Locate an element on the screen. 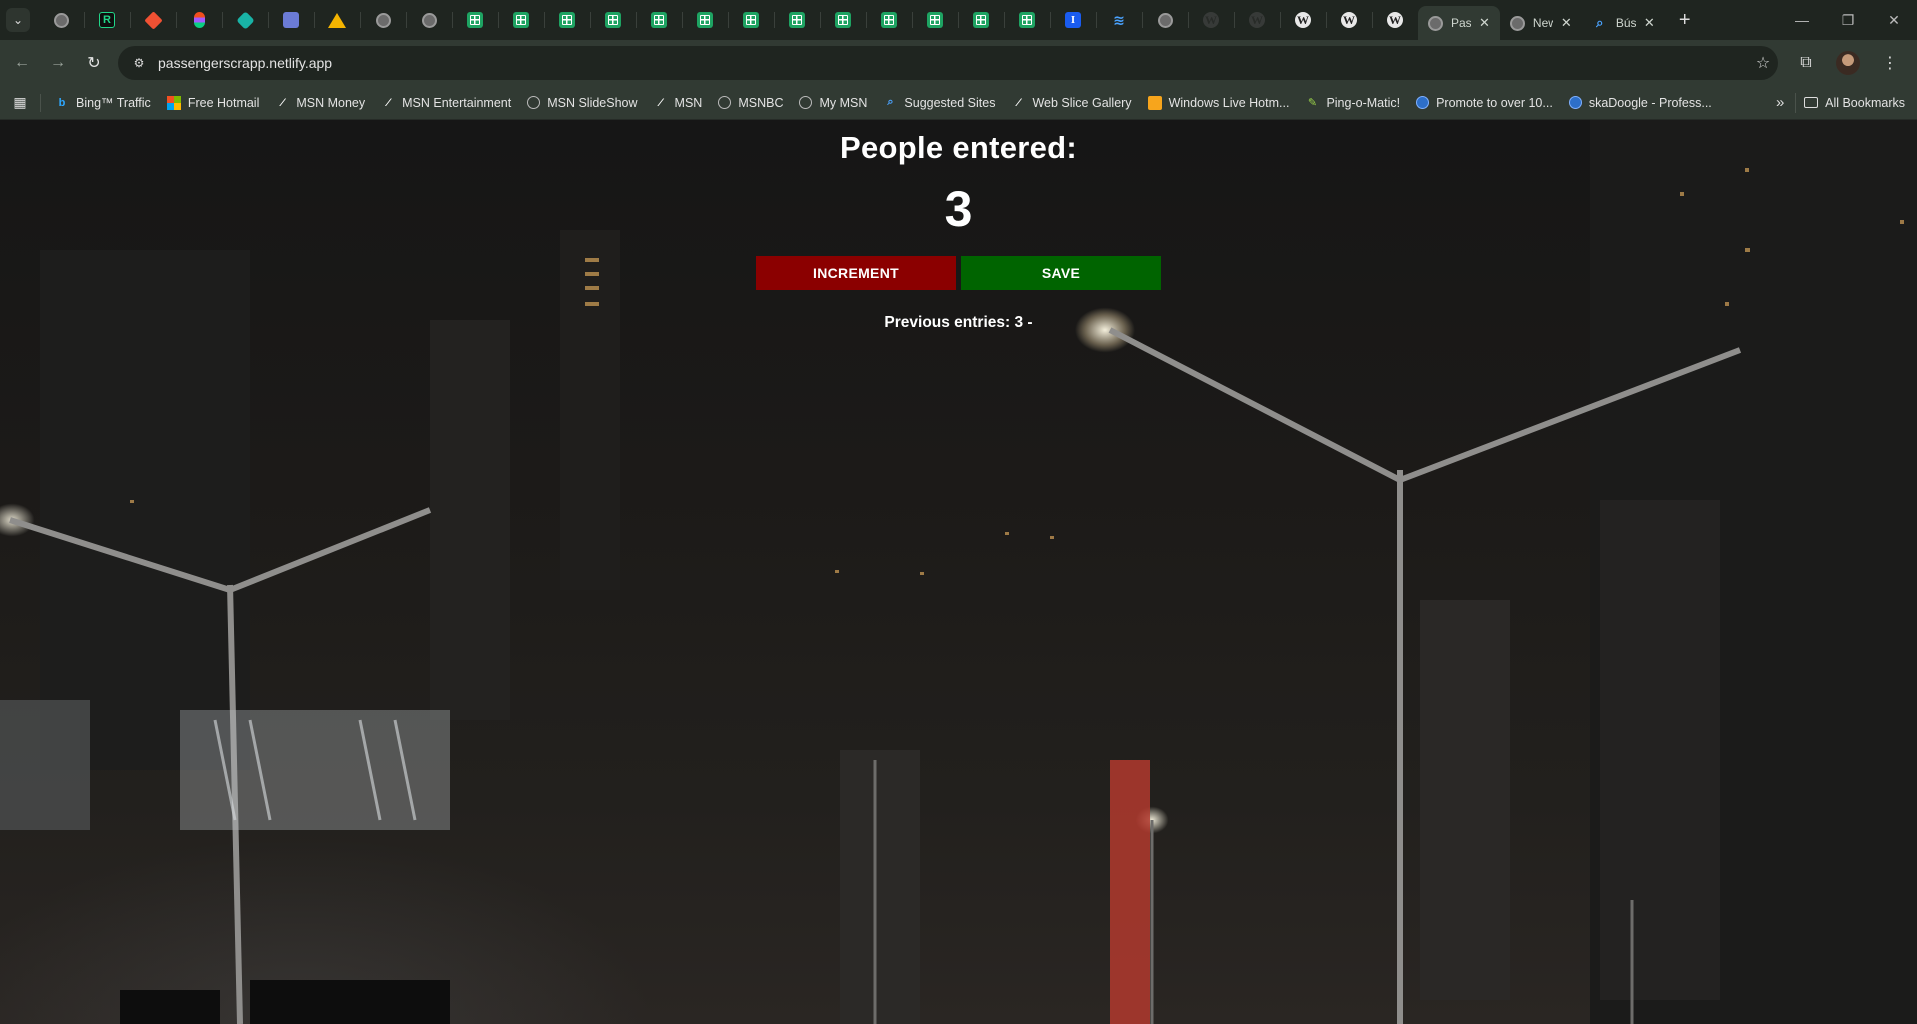 The image size is (1917, 1024). bookmark-suggested-sites: ⌕ Suggested Sites is located at coordinates (939, 103).